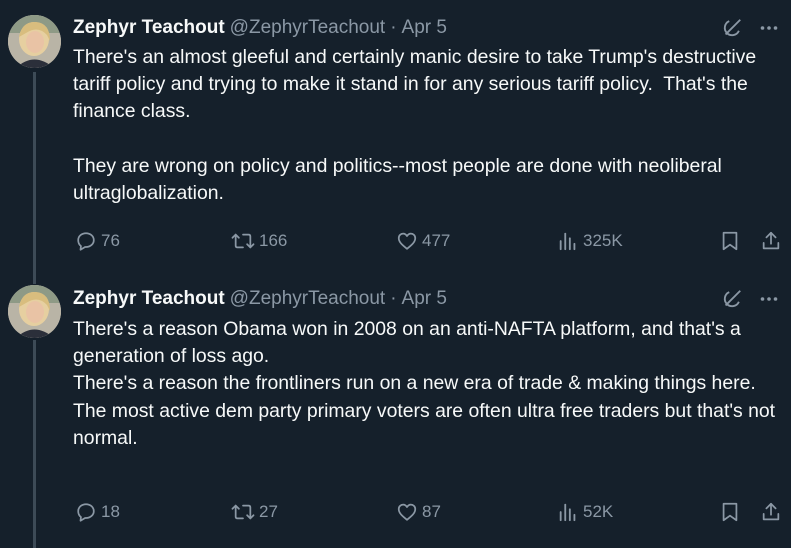 Image resolution: width=791 pixels, height=548 pixels. I want to click on reply-button: 76, so click(97, 241).